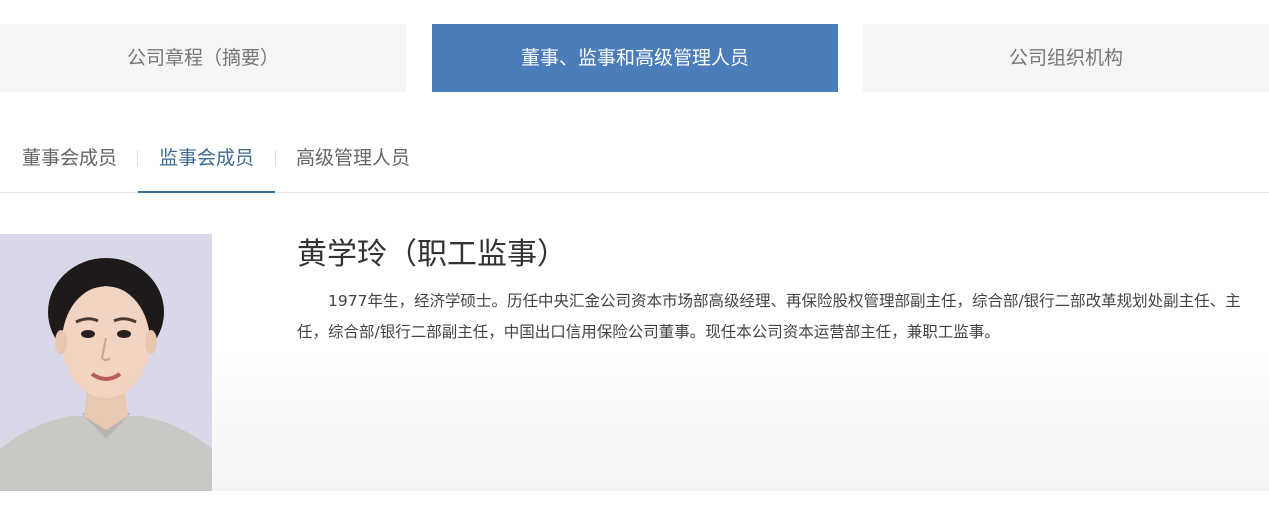 This screenshot has width=1269, height=512. I want to click on subtab-divider, so click(275, 158).